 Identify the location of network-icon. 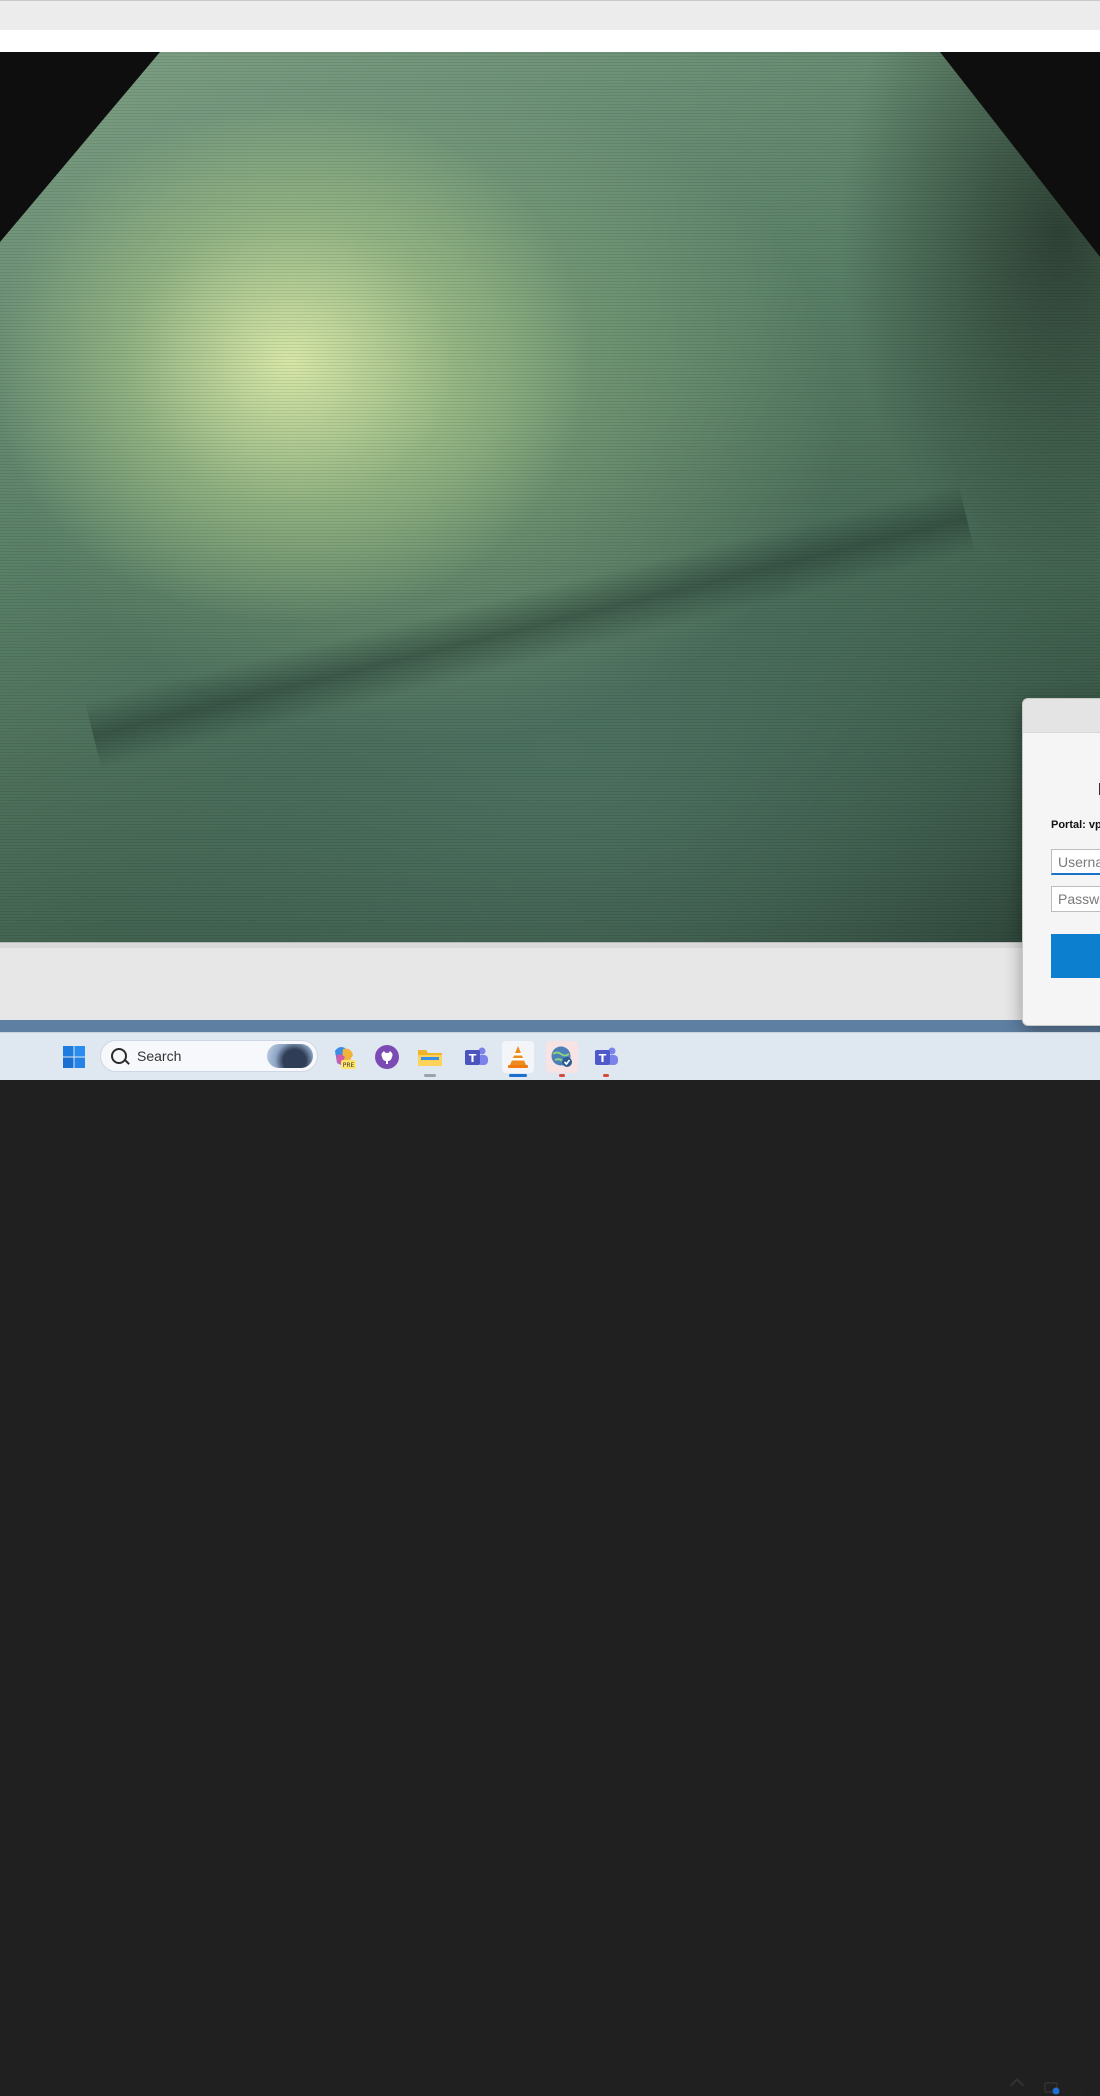
(1052, 2088).